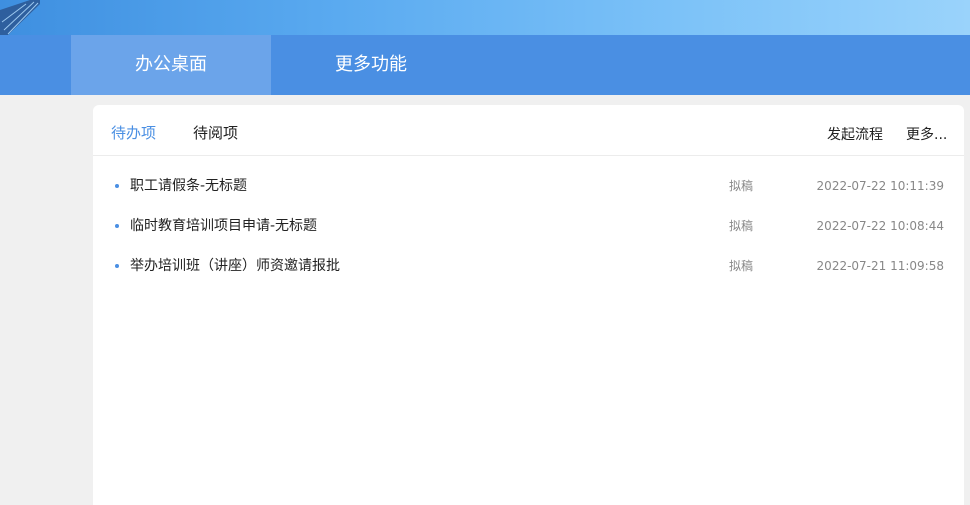 Image resolution: width=970 pixels, height=505 pixels. I want to click on banner-building-decoration, so click(20, 17).